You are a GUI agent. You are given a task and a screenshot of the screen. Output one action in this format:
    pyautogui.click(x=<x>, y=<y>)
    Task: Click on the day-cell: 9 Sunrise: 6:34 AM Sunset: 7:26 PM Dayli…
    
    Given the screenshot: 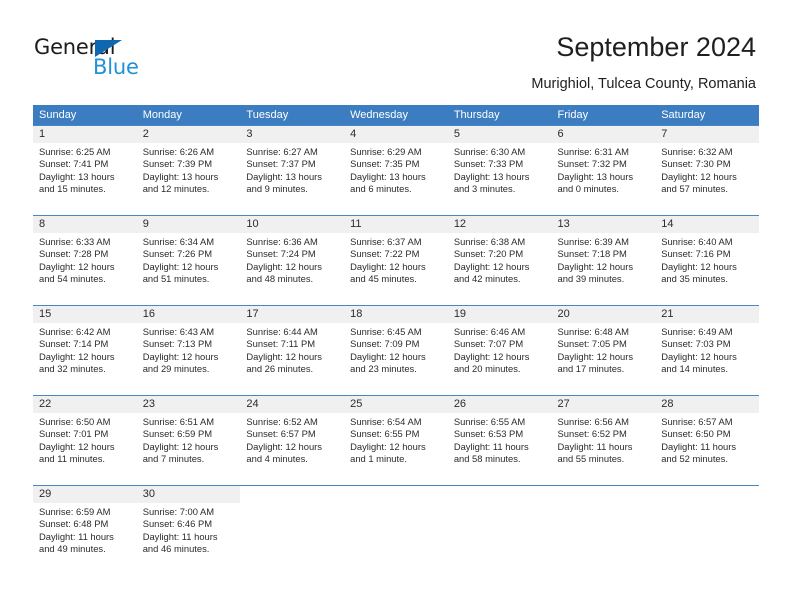 What is the action you would take?
    pyautogui.click(x=188, y=260)
    